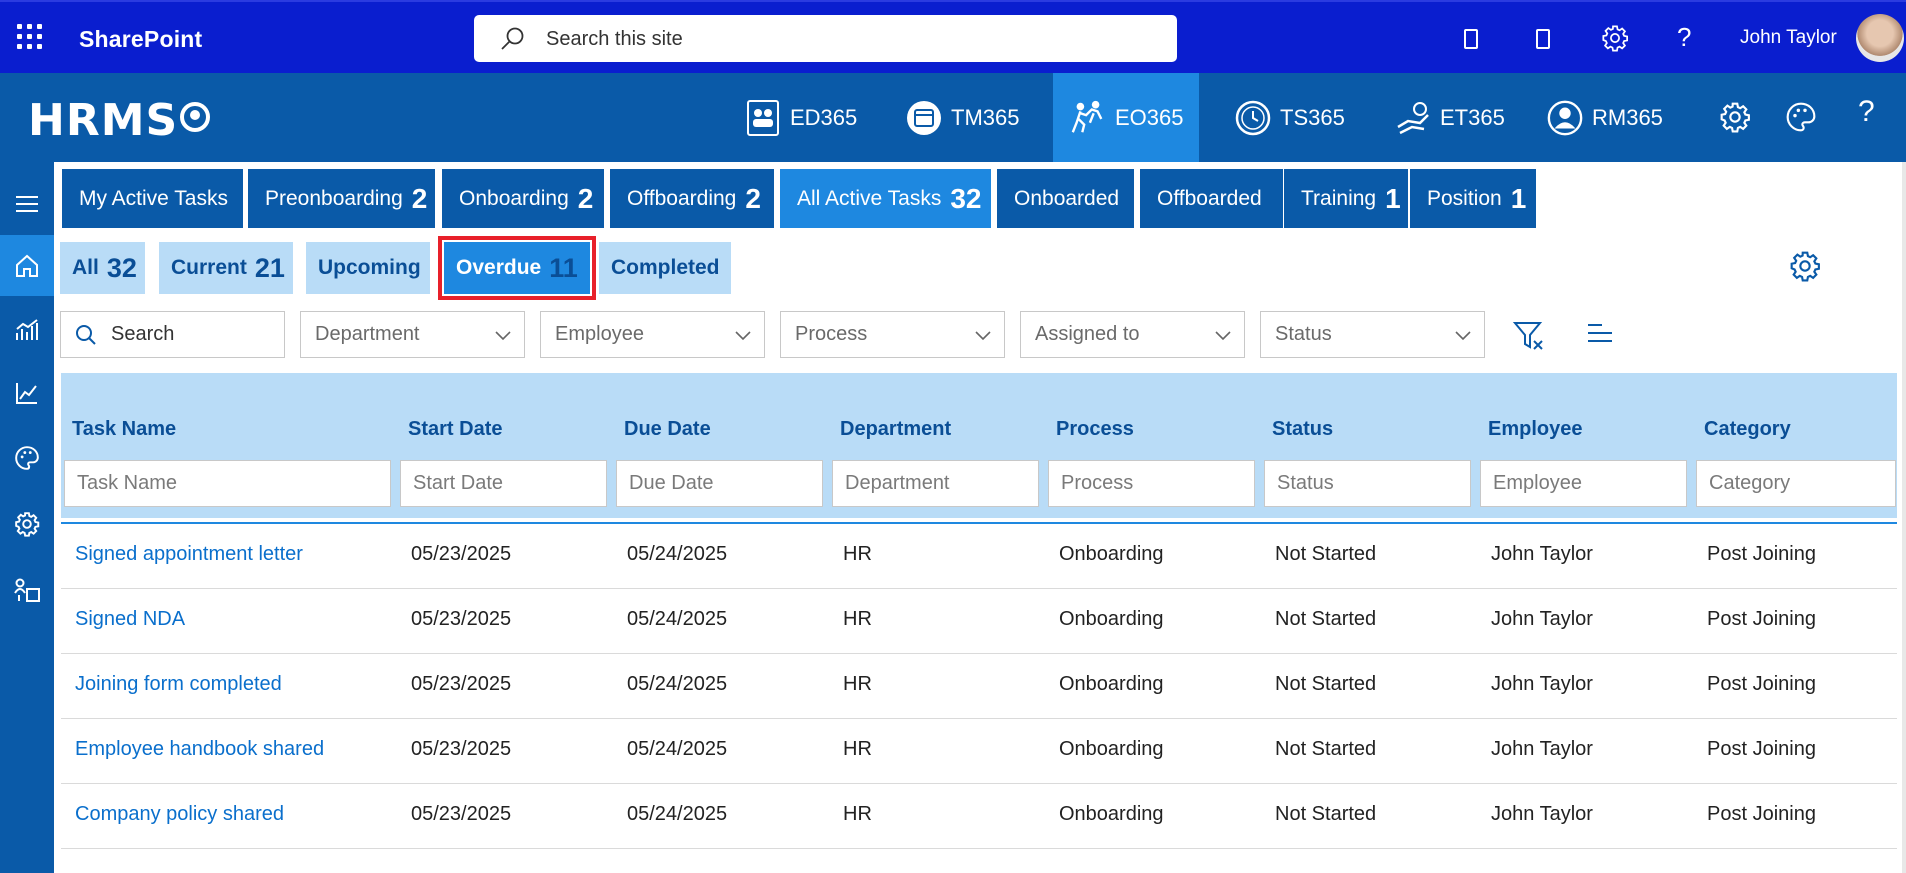  Describe the element at coordinates (1788, 38) in the screenshot. I see `user-name: John Taylor` at that location.